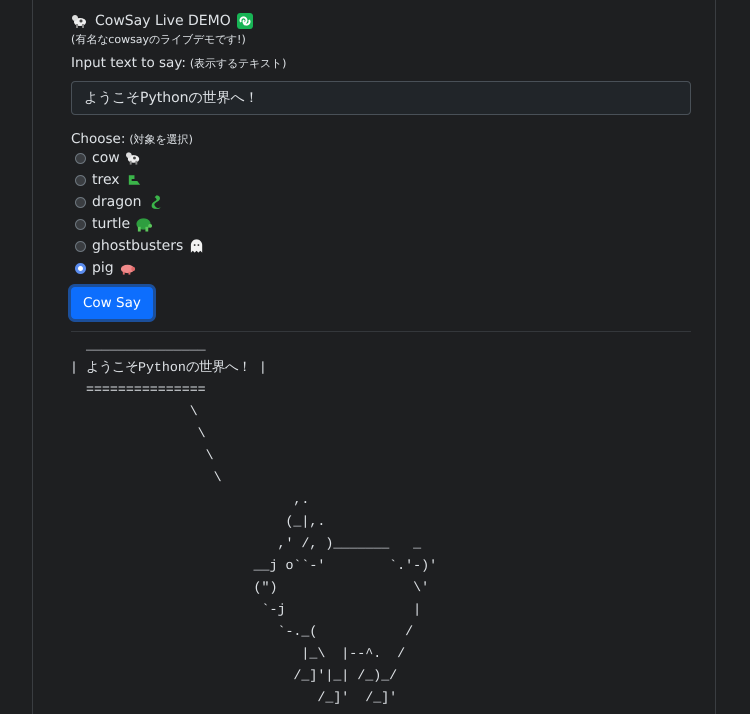 The height and width of the screenshot is (714, 750). Describe the element at coordinates (98, 139) in the screenshot. I see `choose-label: Choose:` at that location.